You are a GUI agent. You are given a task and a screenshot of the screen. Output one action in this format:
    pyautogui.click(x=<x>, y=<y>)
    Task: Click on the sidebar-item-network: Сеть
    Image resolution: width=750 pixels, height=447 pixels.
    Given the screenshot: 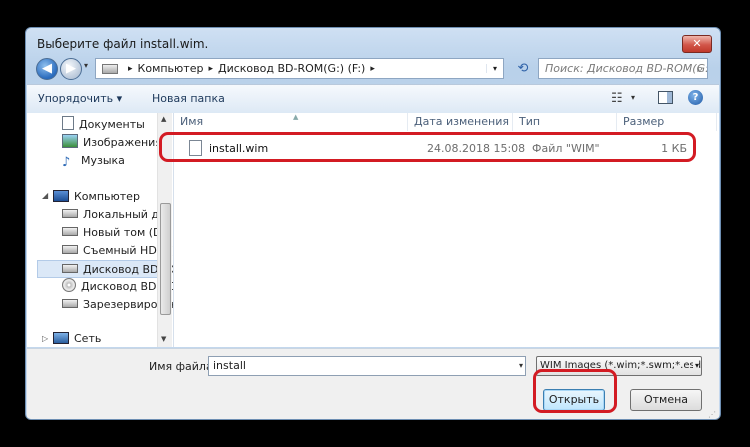 What is the action you would take?
    pyautogui.click(x=77, y=338)
    